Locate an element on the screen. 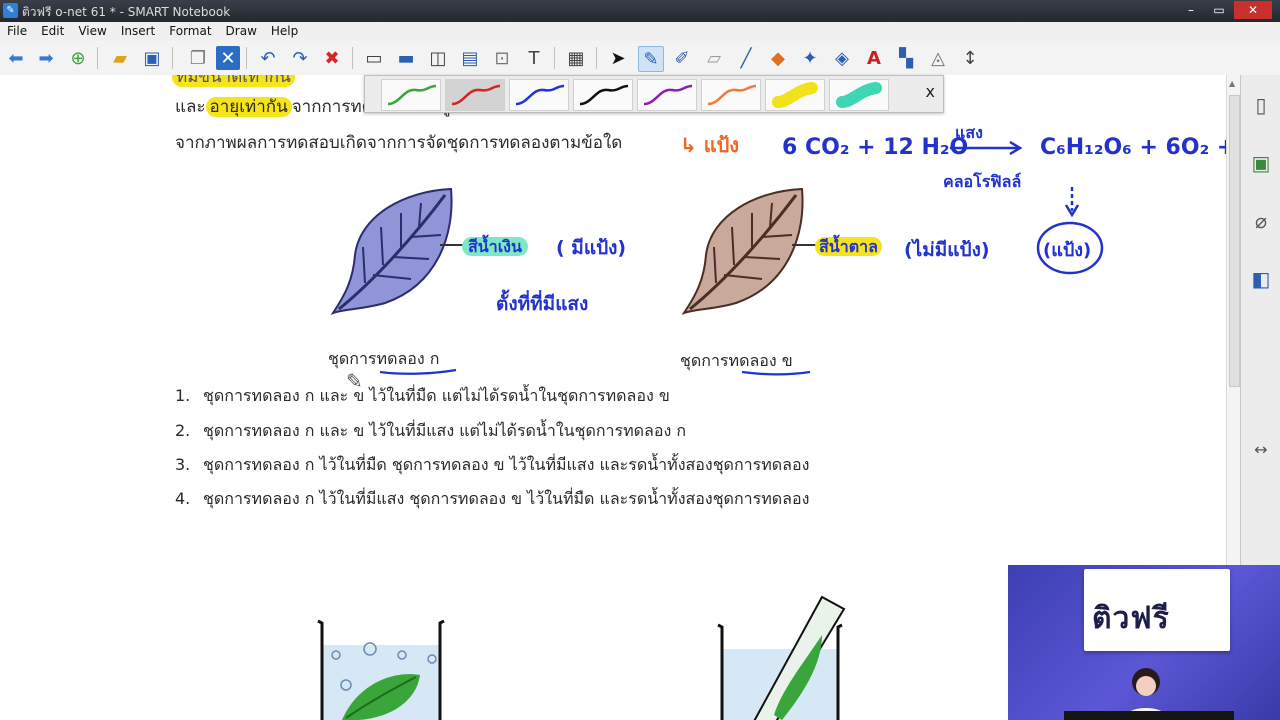 Image resolution: width=1280 pixels, height=720 pixels. close-button: ✕ is located at coordinates (1253, 10).